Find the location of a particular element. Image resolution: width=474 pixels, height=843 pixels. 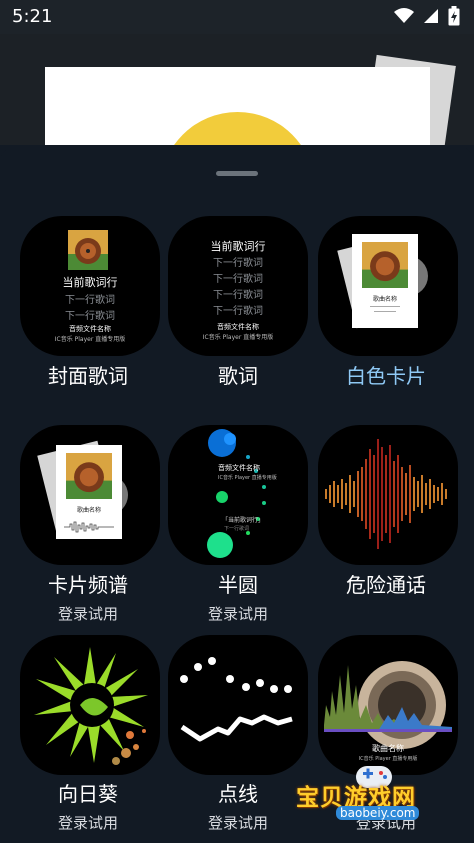

style-tile-dotted-line is located at coordinates (238, 705).